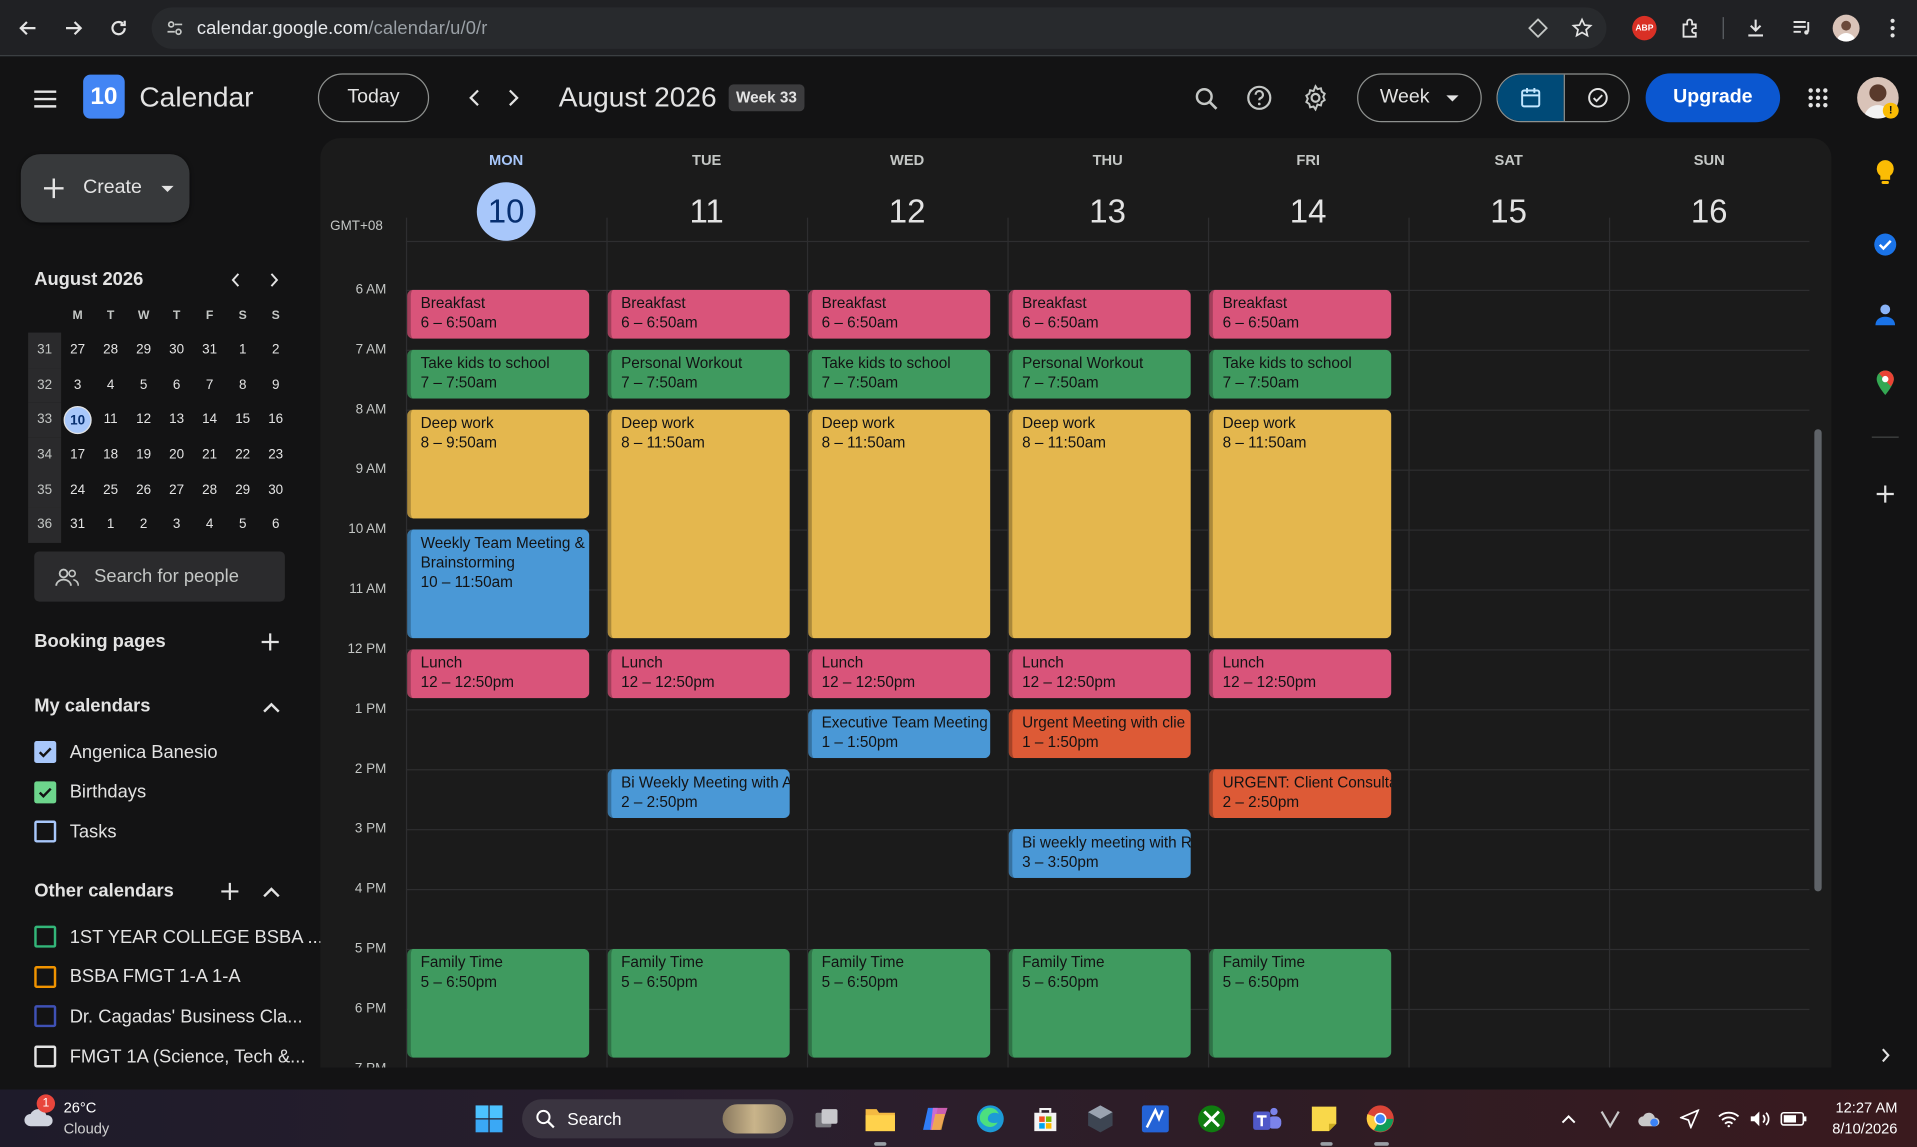 The height and width of the screenshot is (1147, 1917). Describe the element at coordinates (105, 188) in the screenshot. I see `create-button: Create` at that location.